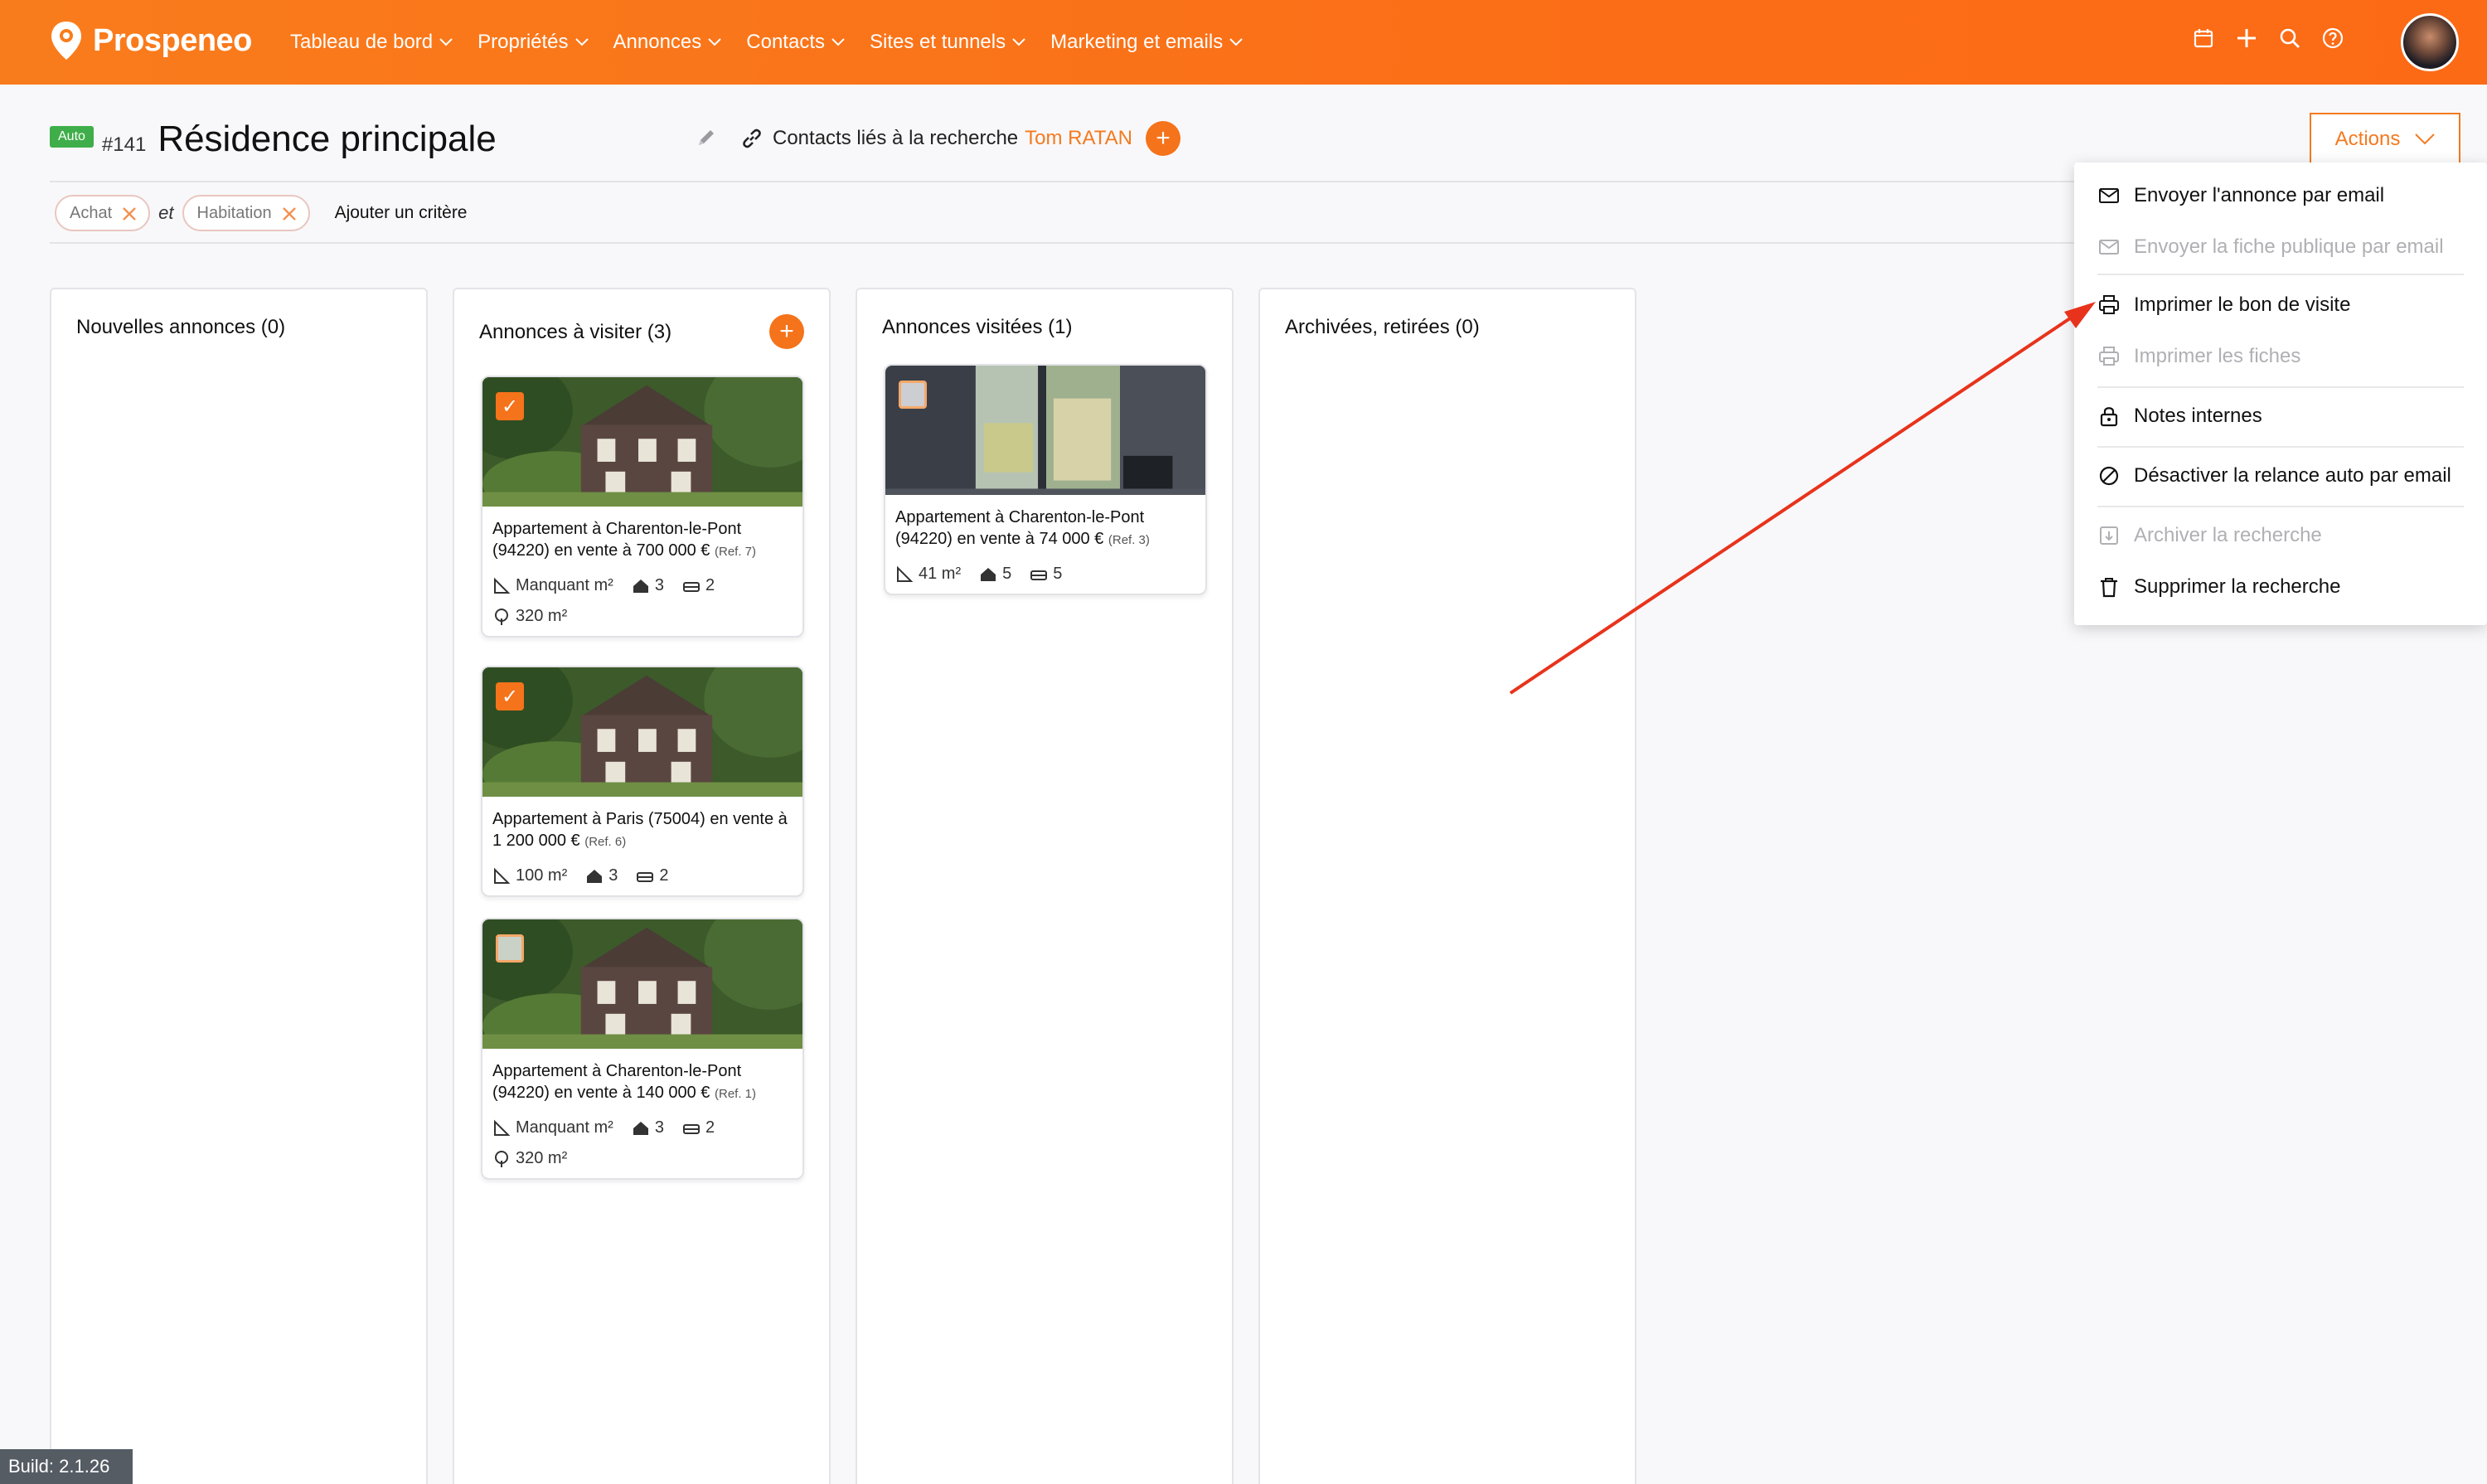  Describe the element at coordinates (2242, 304) in the screenshot. I see `menu-item-label: Imprimer le bon de visite` at that location.